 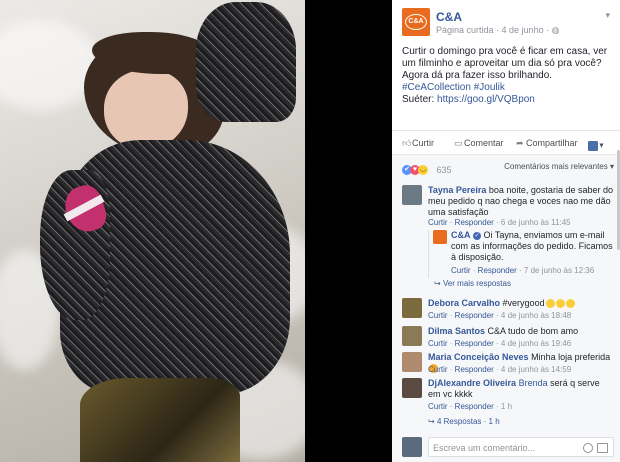 What do you see at coordinates (479, 143) in the screenshot?
I see `comment-button: ▭Comentar` at bounding box center [479, 143].